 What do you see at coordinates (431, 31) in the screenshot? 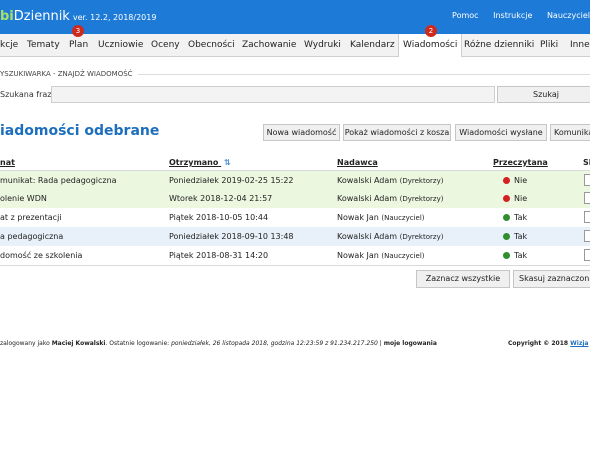
I see `messages-notification-badge: 2` at bounding box center [431, 31].